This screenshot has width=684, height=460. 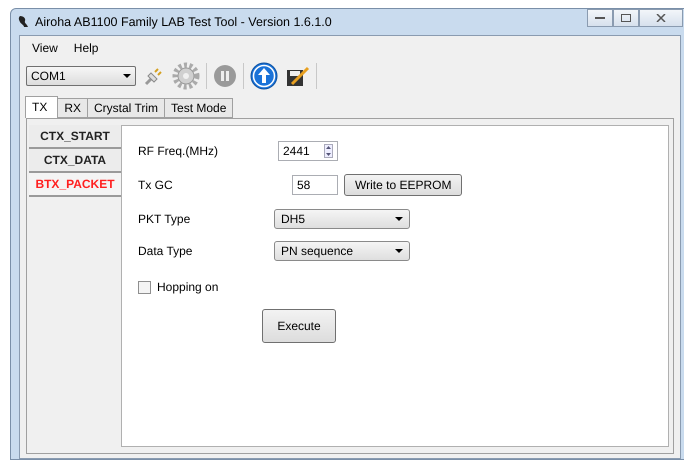 I want to click on floppy-disk-icon, so click(x=297, y=76).